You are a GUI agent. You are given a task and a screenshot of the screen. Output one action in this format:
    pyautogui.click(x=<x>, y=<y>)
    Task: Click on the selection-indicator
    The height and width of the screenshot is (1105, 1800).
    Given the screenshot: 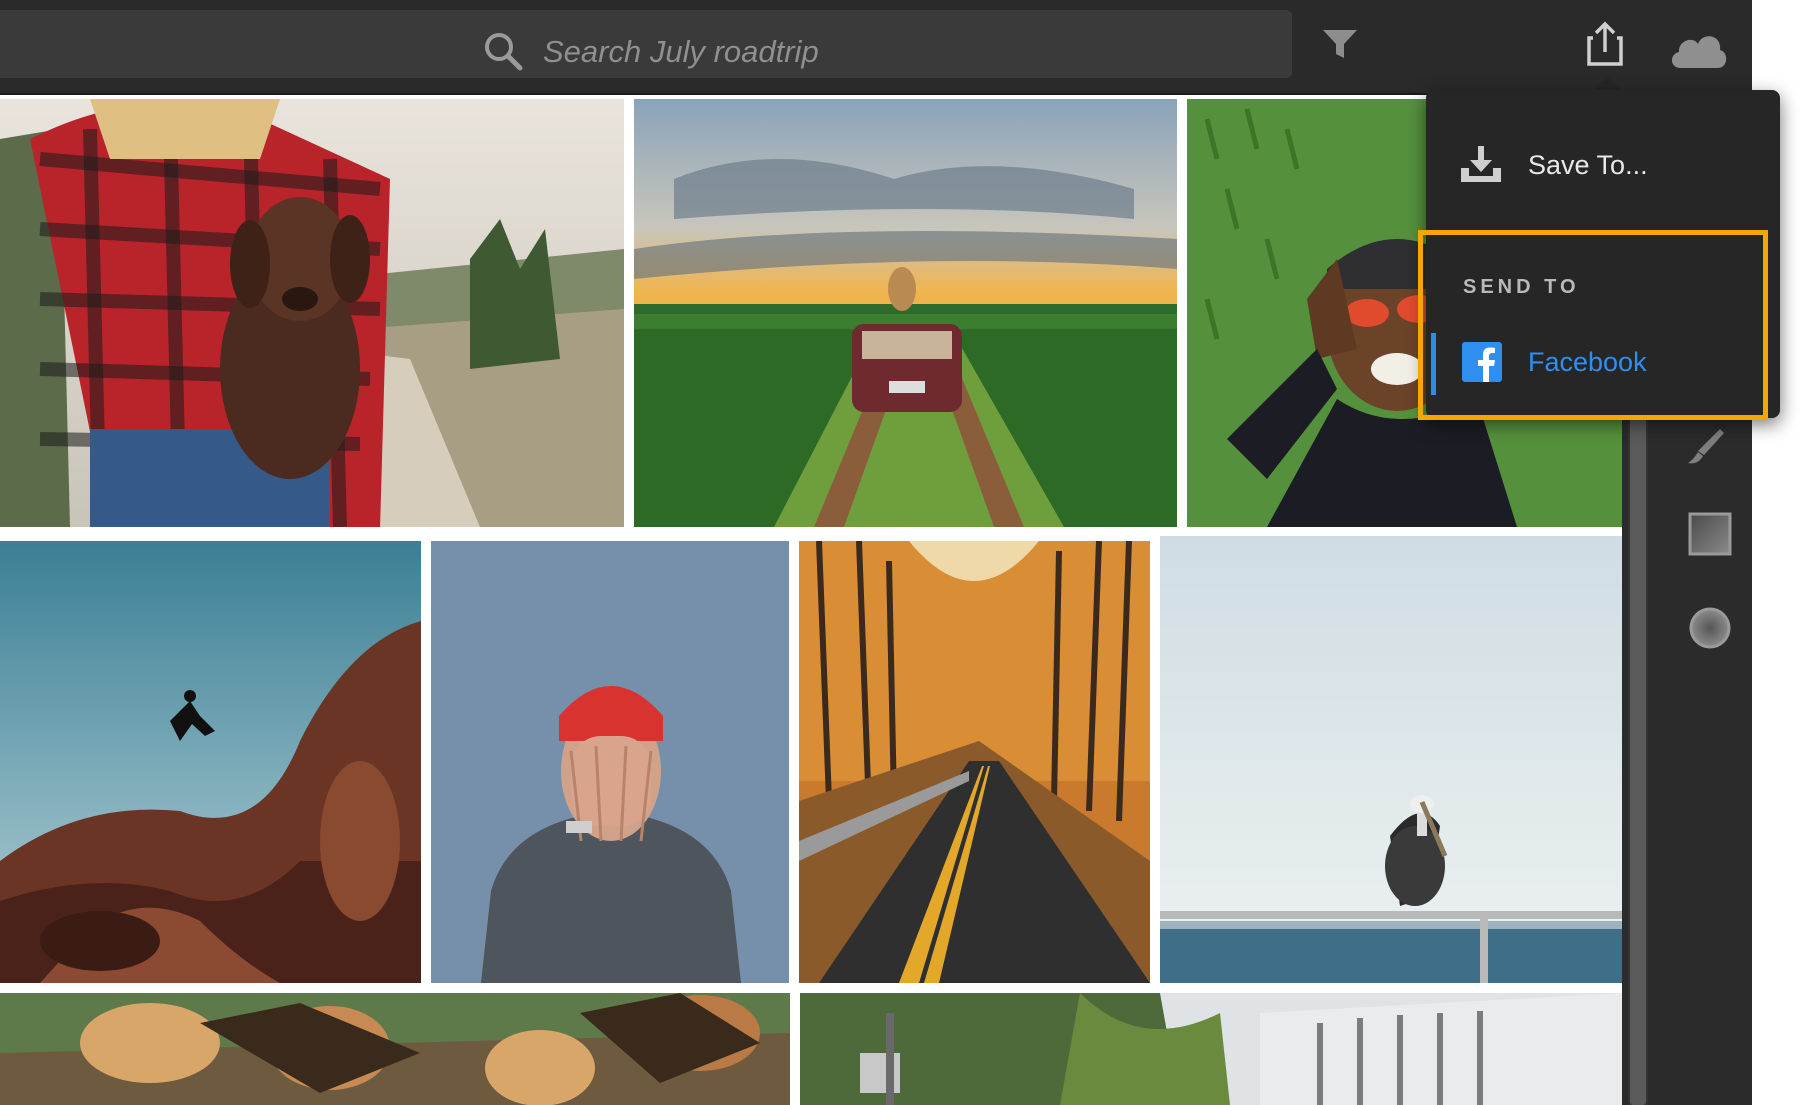 What is the action you would take?
    pyautogui.click(x=1433, y=364)
    